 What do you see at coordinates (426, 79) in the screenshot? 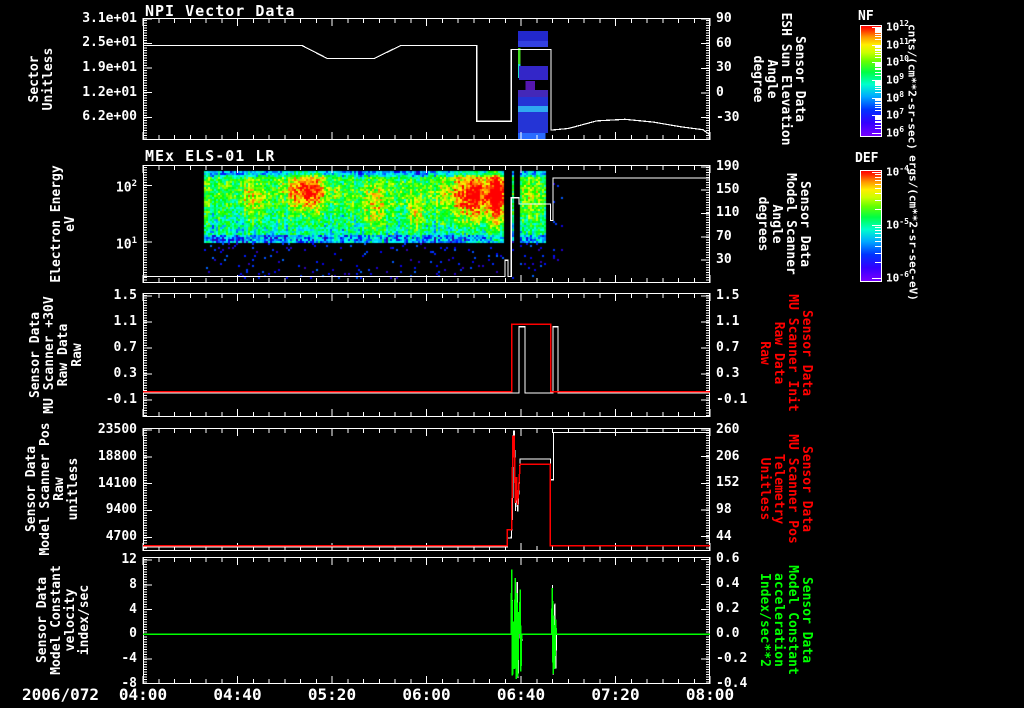
I see `panel-1-plot-area` at bounding box center [426, 79].